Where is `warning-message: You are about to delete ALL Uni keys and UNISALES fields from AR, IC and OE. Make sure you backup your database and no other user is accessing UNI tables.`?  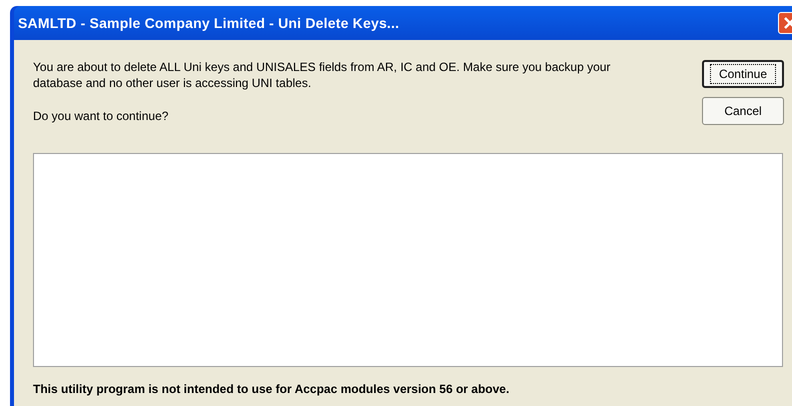
warning-message: You are about to delete ALL Uni keys and UNISALES fields from AR, IC and OE. Make sure you backup your database and no other user is accessing UNI tables. is located at coordinates (322, 75).